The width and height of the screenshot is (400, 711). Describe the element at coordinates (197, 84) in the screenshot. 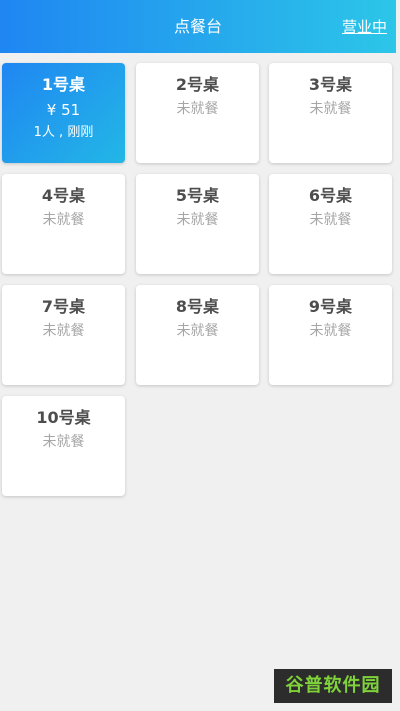

I see `table-name: 2号桌` at that location.